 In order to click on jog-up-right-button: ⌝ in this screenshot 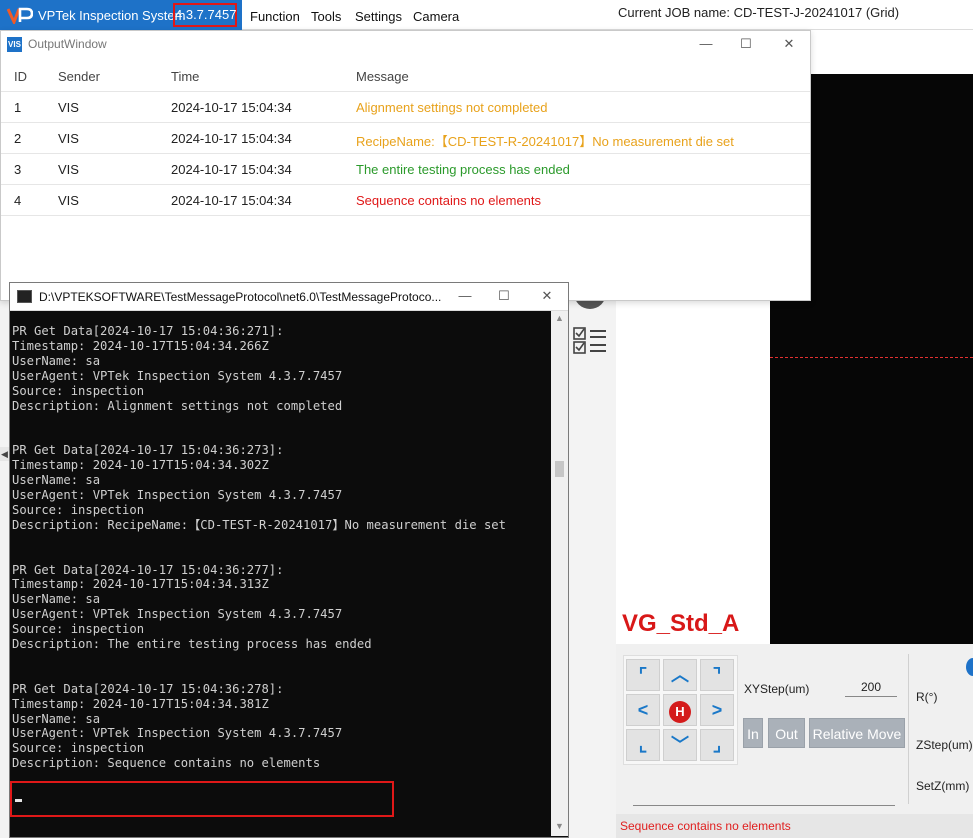, I will do `click(717, 675)`.